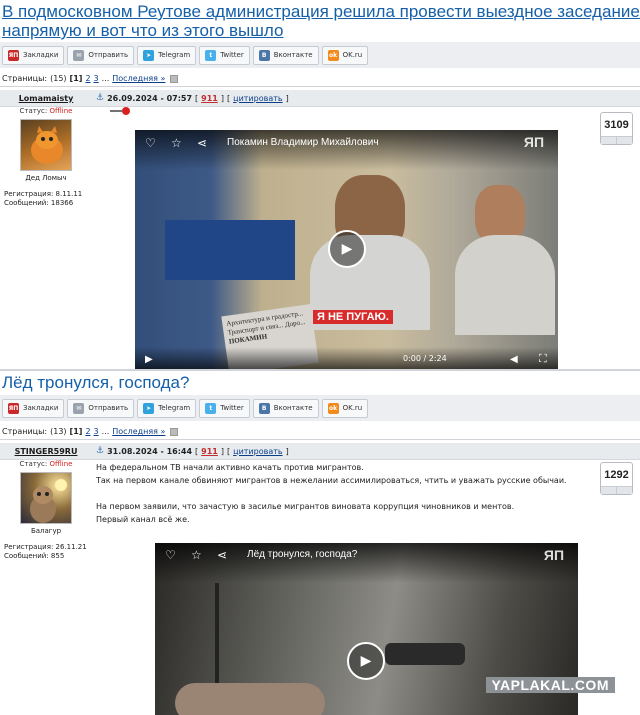 The height and width of the screenshot is (715, 640). I want to click on post-title-link: Лёд тронулся, господа?, so click(320, 382).